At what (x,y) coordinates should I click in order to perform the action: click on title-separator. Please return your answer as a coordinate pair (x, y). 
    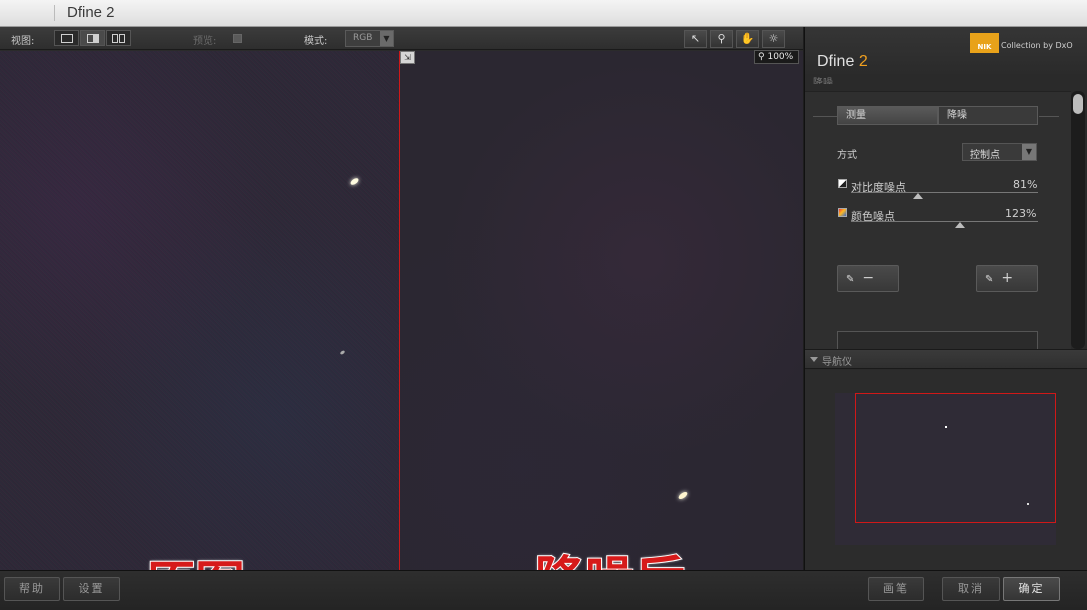
    Looking at the image, I should click on (54, 13).